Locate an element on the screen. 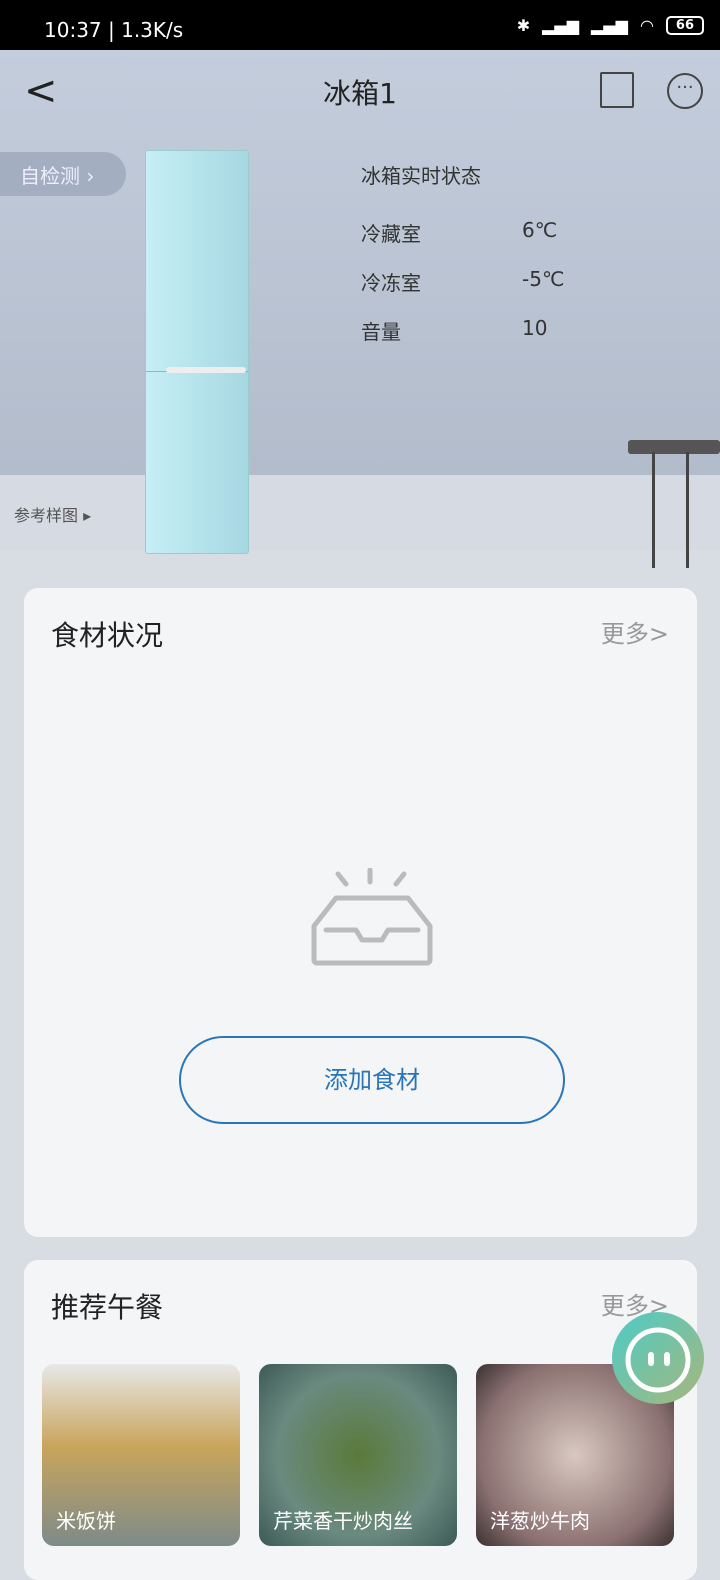  status-value: 6℃ is located at coordinates (540, 230).